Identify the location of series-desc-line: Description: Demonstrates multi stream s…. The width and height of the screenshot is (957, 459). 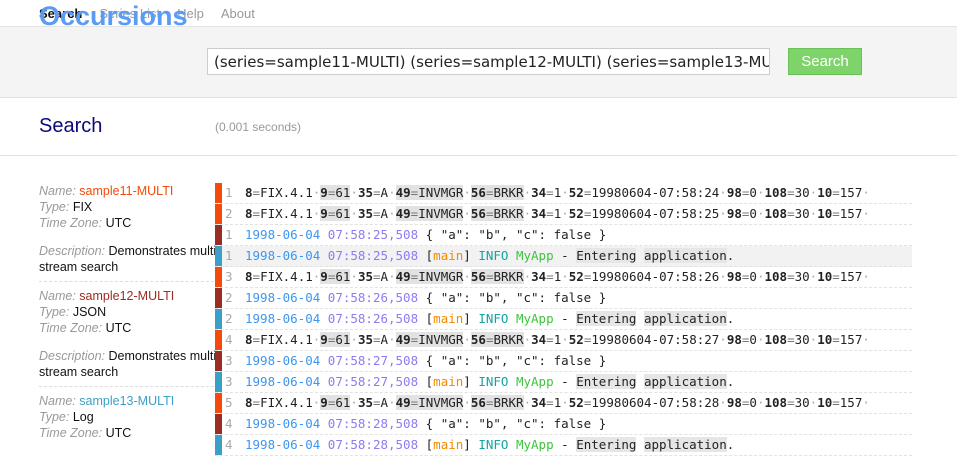
(129, 259).